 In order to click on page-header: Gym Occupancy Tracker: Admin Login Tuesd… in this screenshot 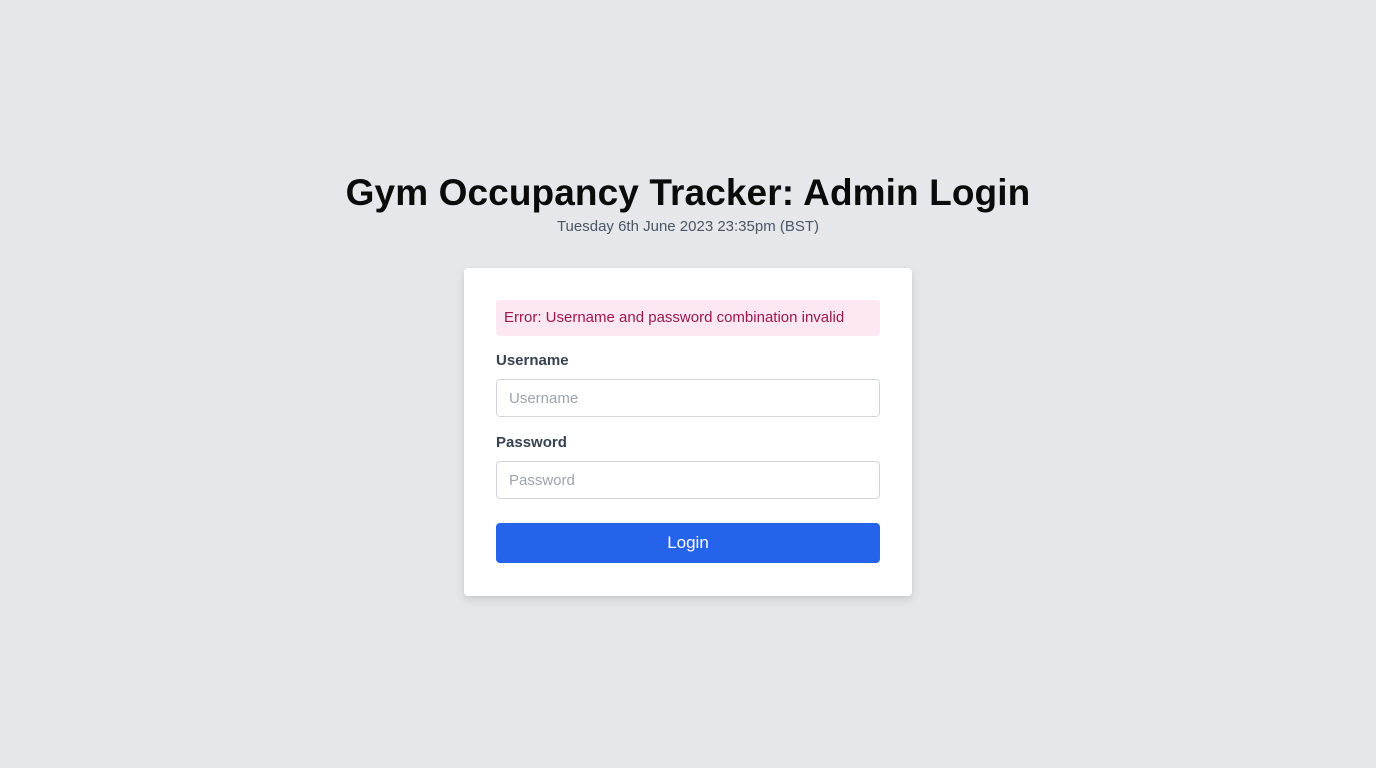, I will do `click(688, 203)`.